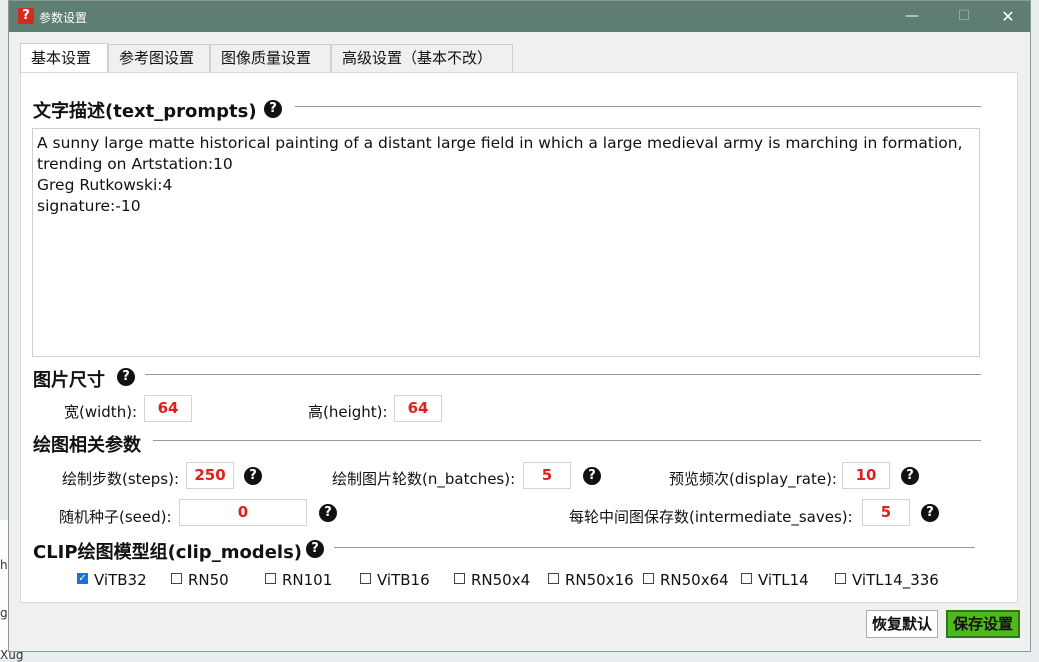 This screenshot has width=1039, height=662. What do you see at coordinates (168, 408) in the screenshot?
I see `width-input: 64` at bounding box center [168, 408].